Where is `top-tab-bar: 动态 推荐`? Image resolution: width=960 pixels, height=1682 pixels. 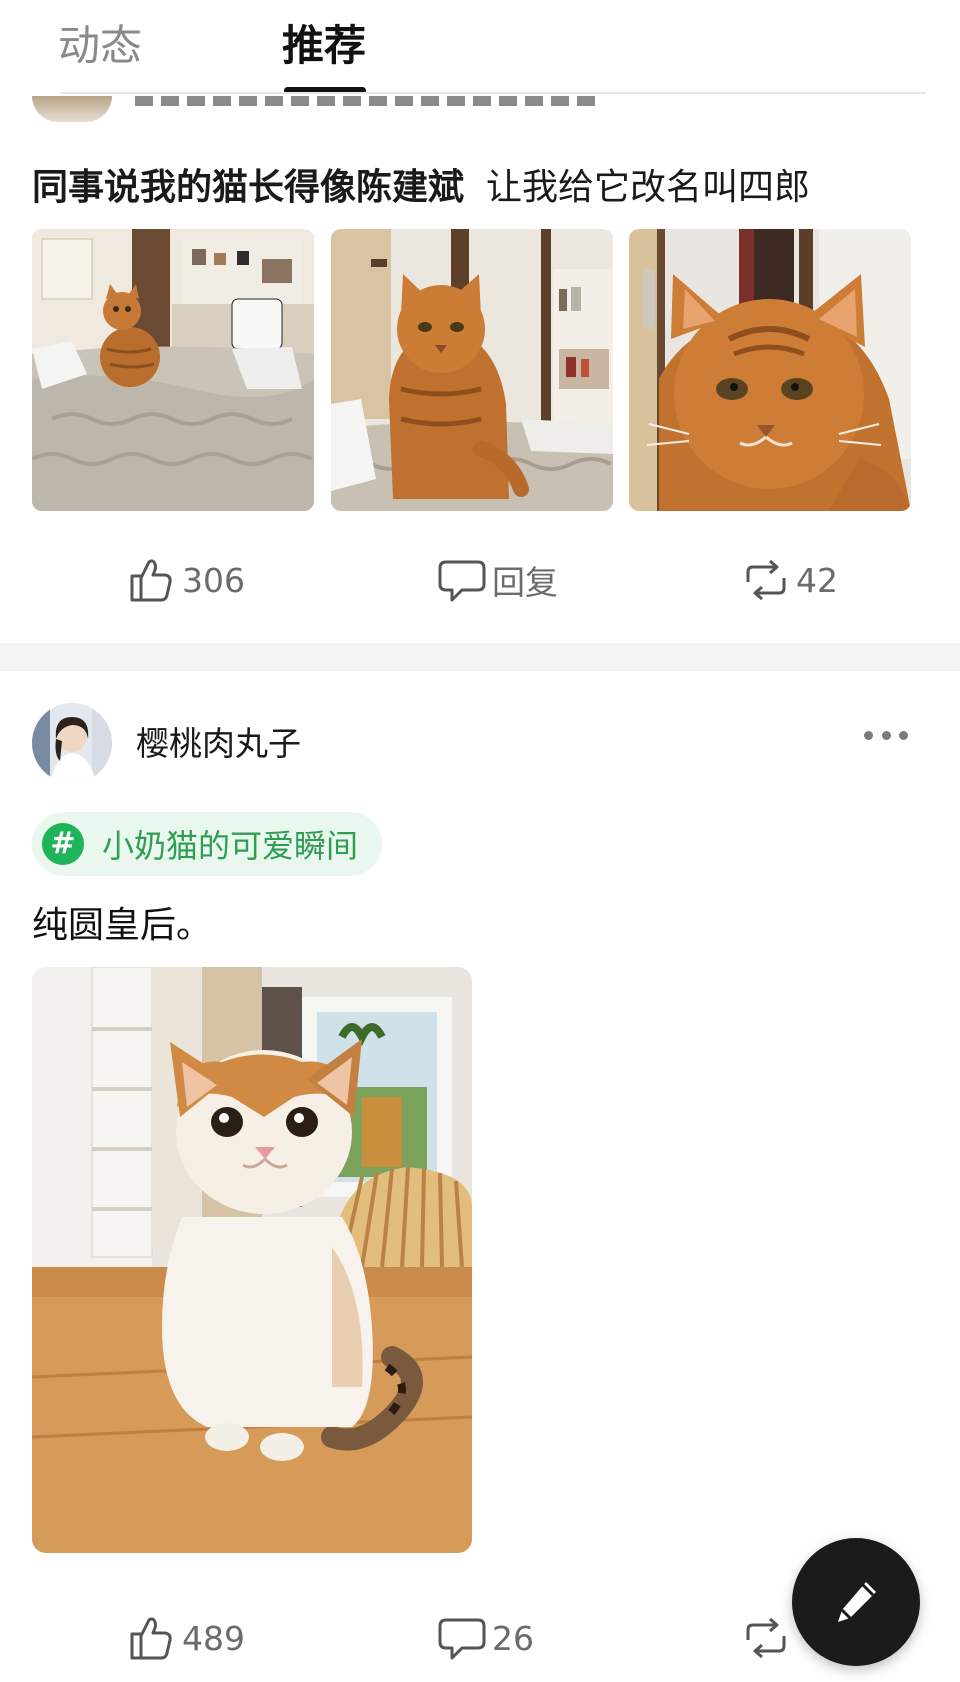
top-tab-bar: 动态 推荐 is located at coordinates (480, 48).